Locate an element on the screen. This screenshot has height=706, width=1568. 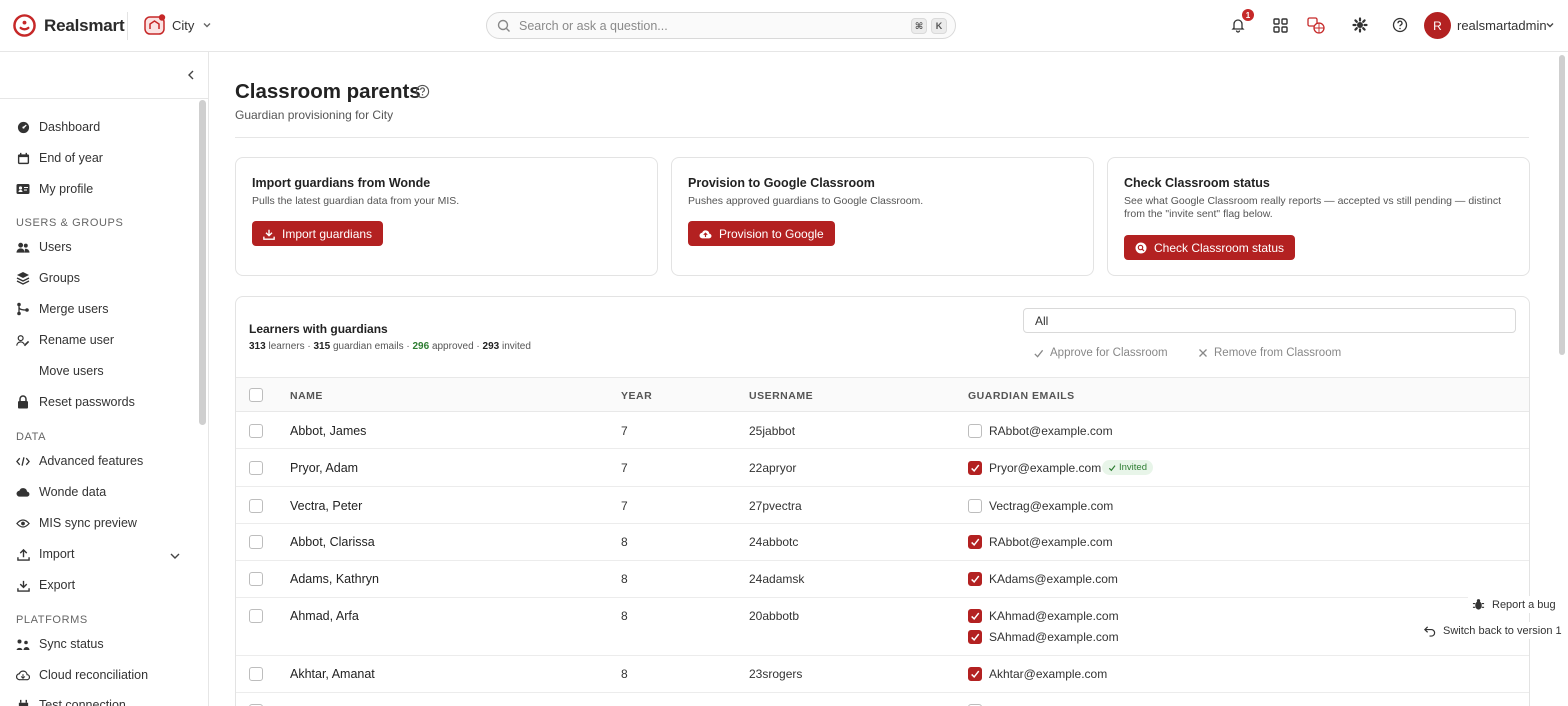
brand: Realsmart is located at coordinates (69, 25).